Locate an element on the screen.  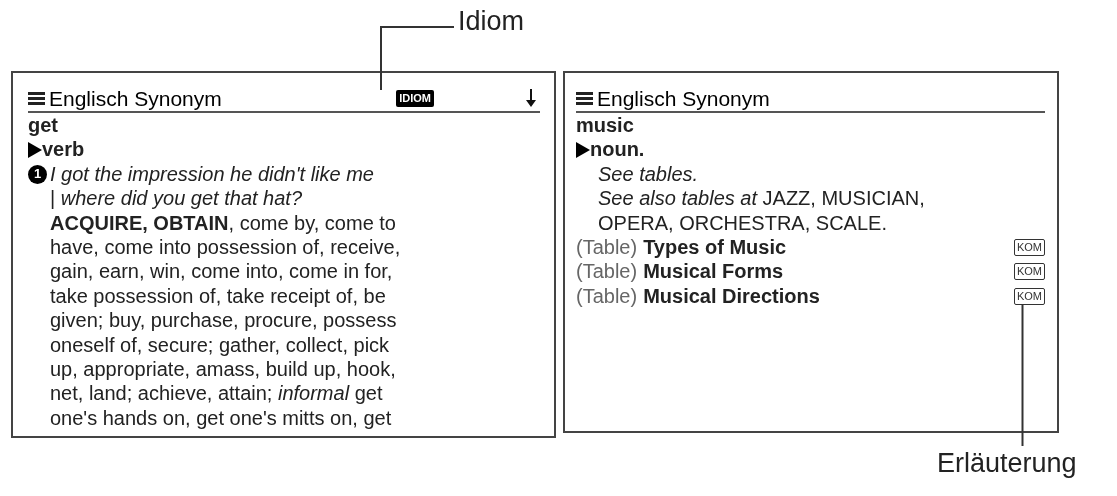
table-link: Musical Directions is located at coordinates (731, 296).